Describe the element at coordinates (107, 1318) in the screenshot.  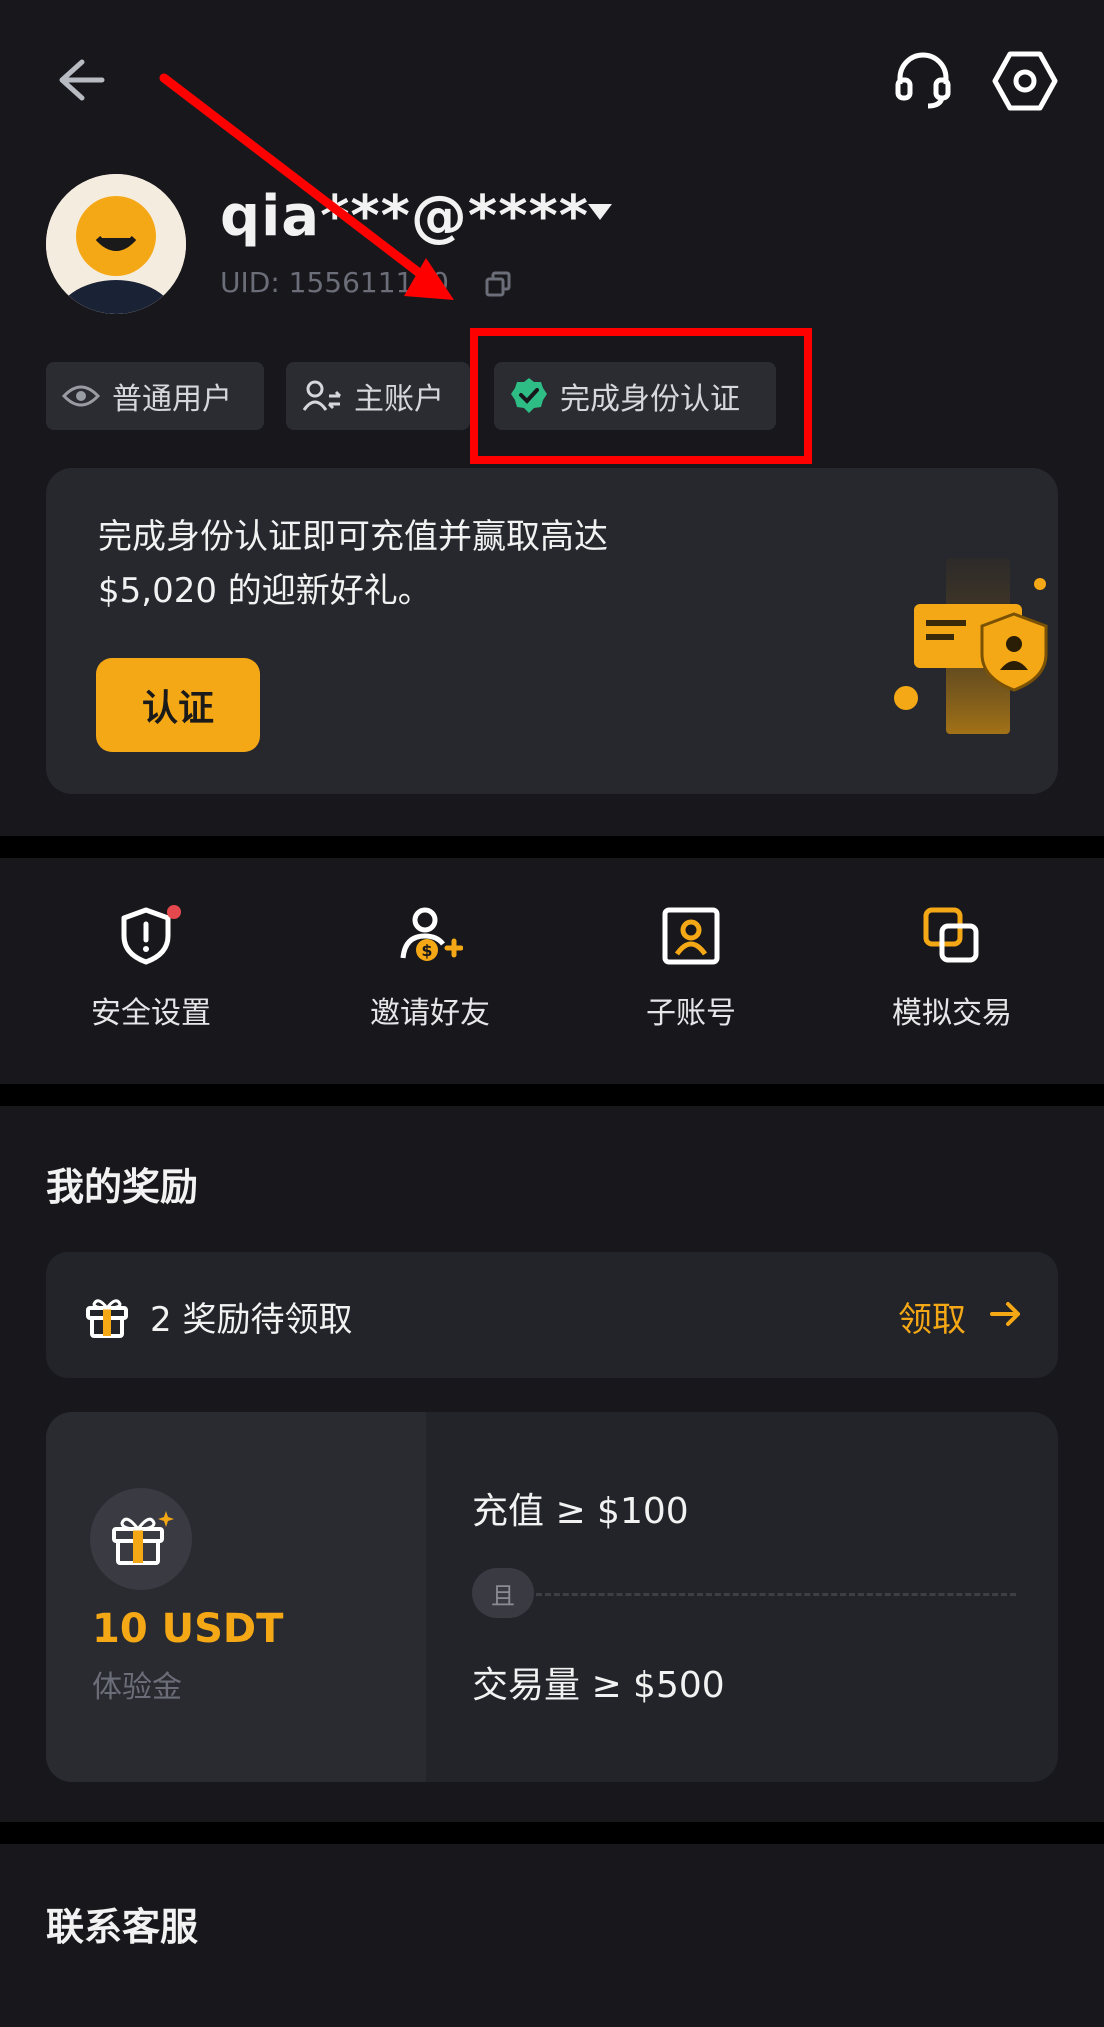
I see `gift-icon` at that location.